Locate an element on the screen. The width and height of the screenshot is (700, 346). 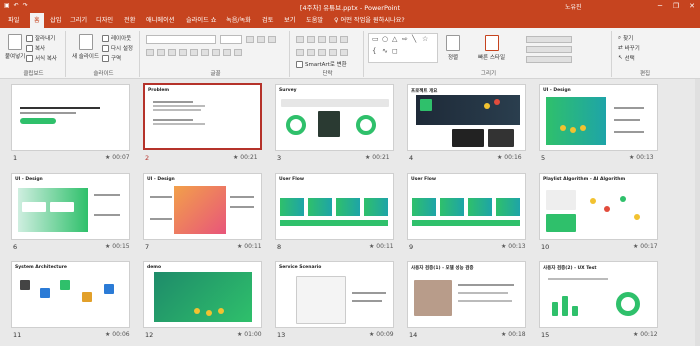
shape-fill-button is located at coordinates (549, 39).